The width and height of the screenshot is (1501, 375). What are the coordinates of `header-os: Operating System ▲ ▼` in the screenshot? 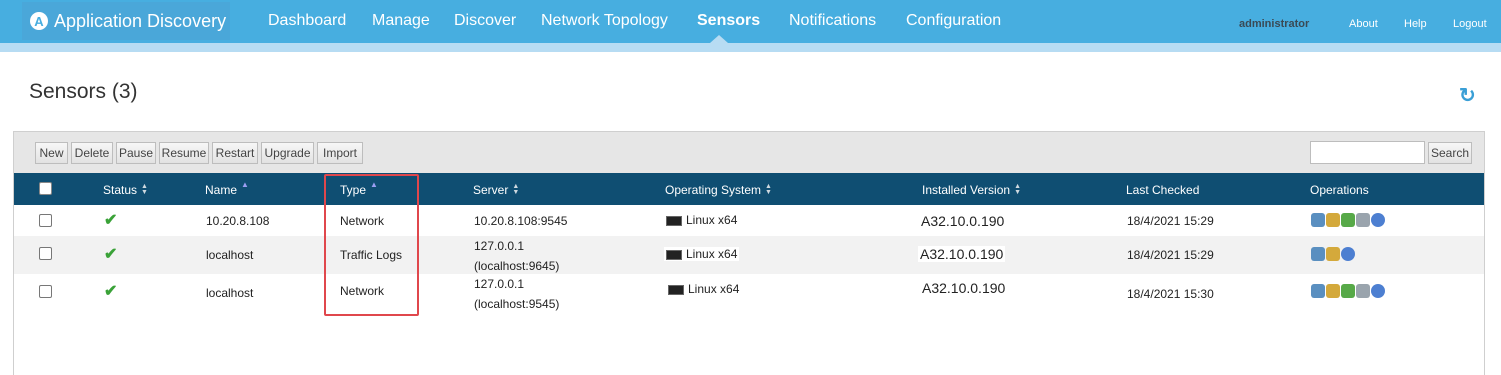 It's located at (718, 190).